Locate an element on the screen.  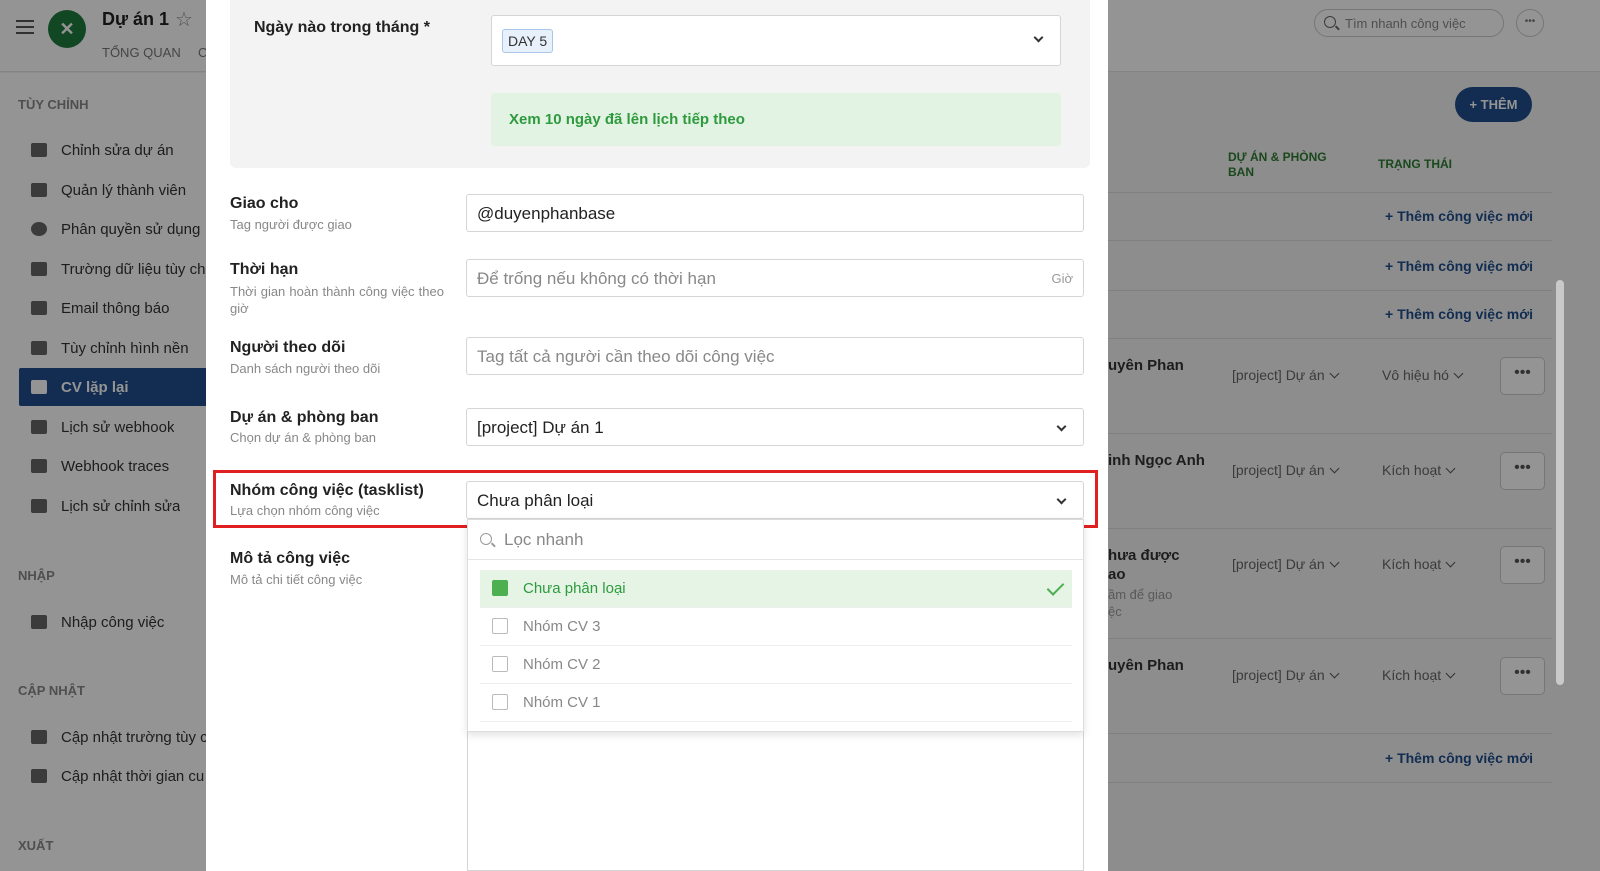
dropdown-filter-input: Lọc nhanh is located at coordinates (775, 540).